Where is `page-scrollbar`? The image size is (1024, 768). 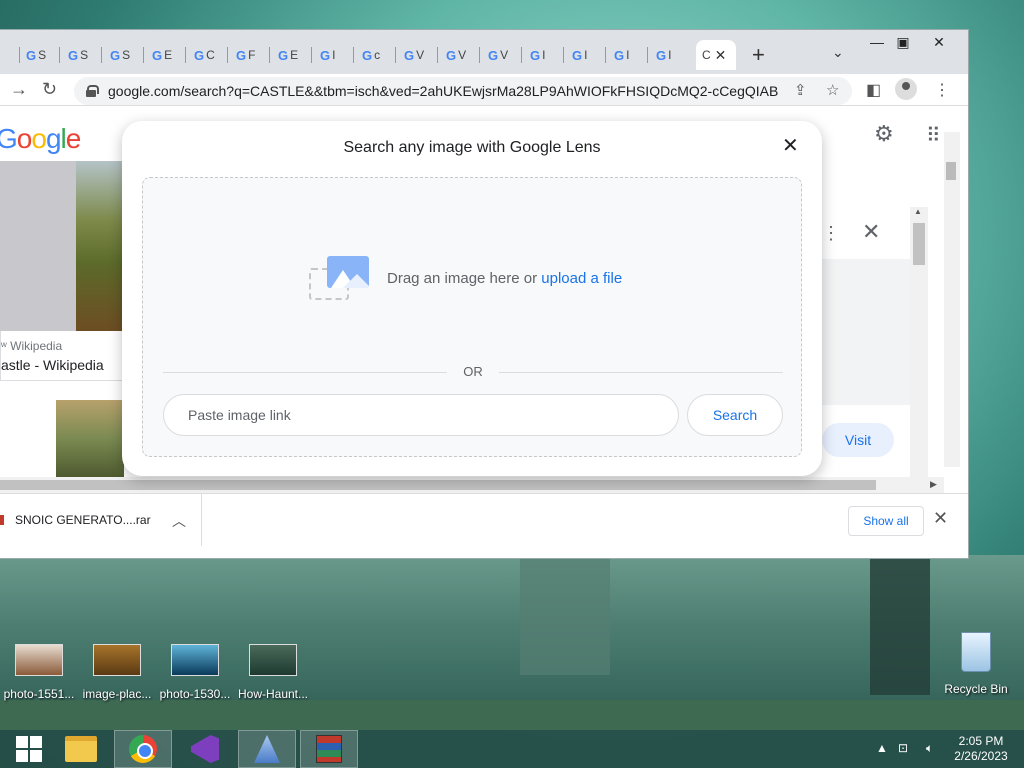 page-scrollbar is located at coordinates (952, 299).